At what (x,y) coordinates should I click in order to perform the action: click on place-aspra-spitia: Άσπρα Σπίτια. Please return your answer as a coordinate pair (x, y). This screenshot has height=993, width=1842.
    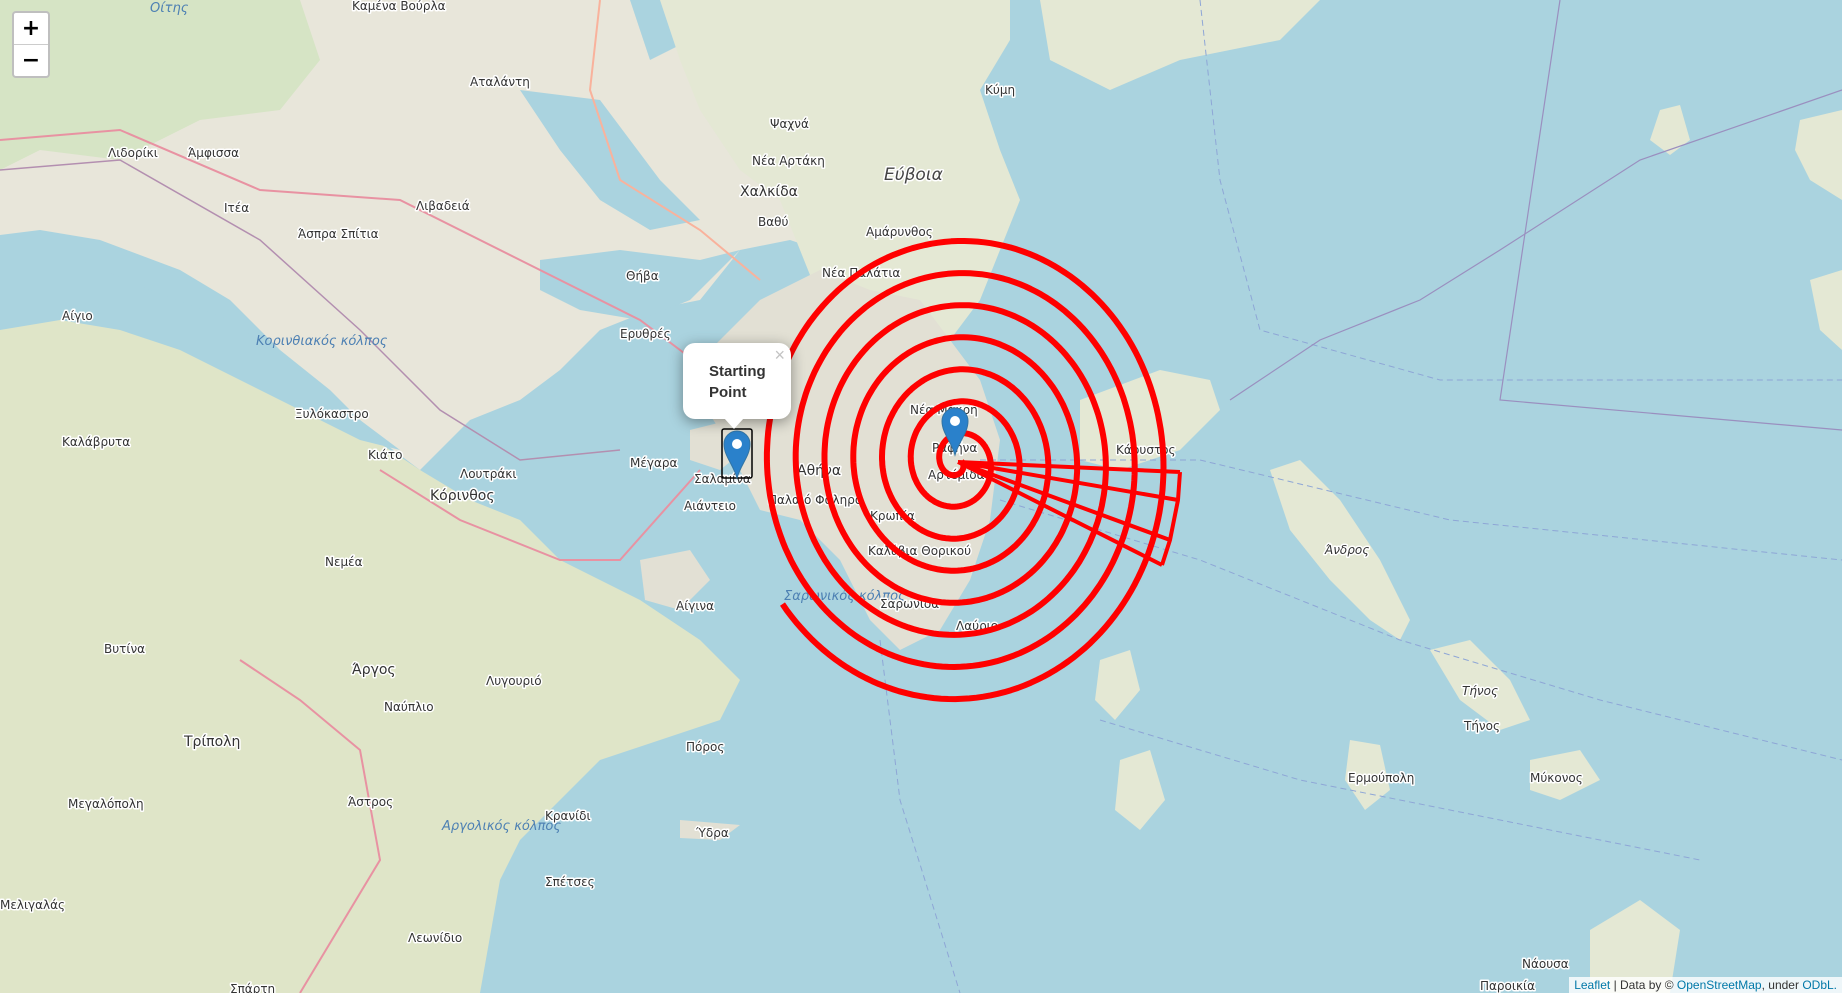
    Looking at the image, I should click on (338, 234).